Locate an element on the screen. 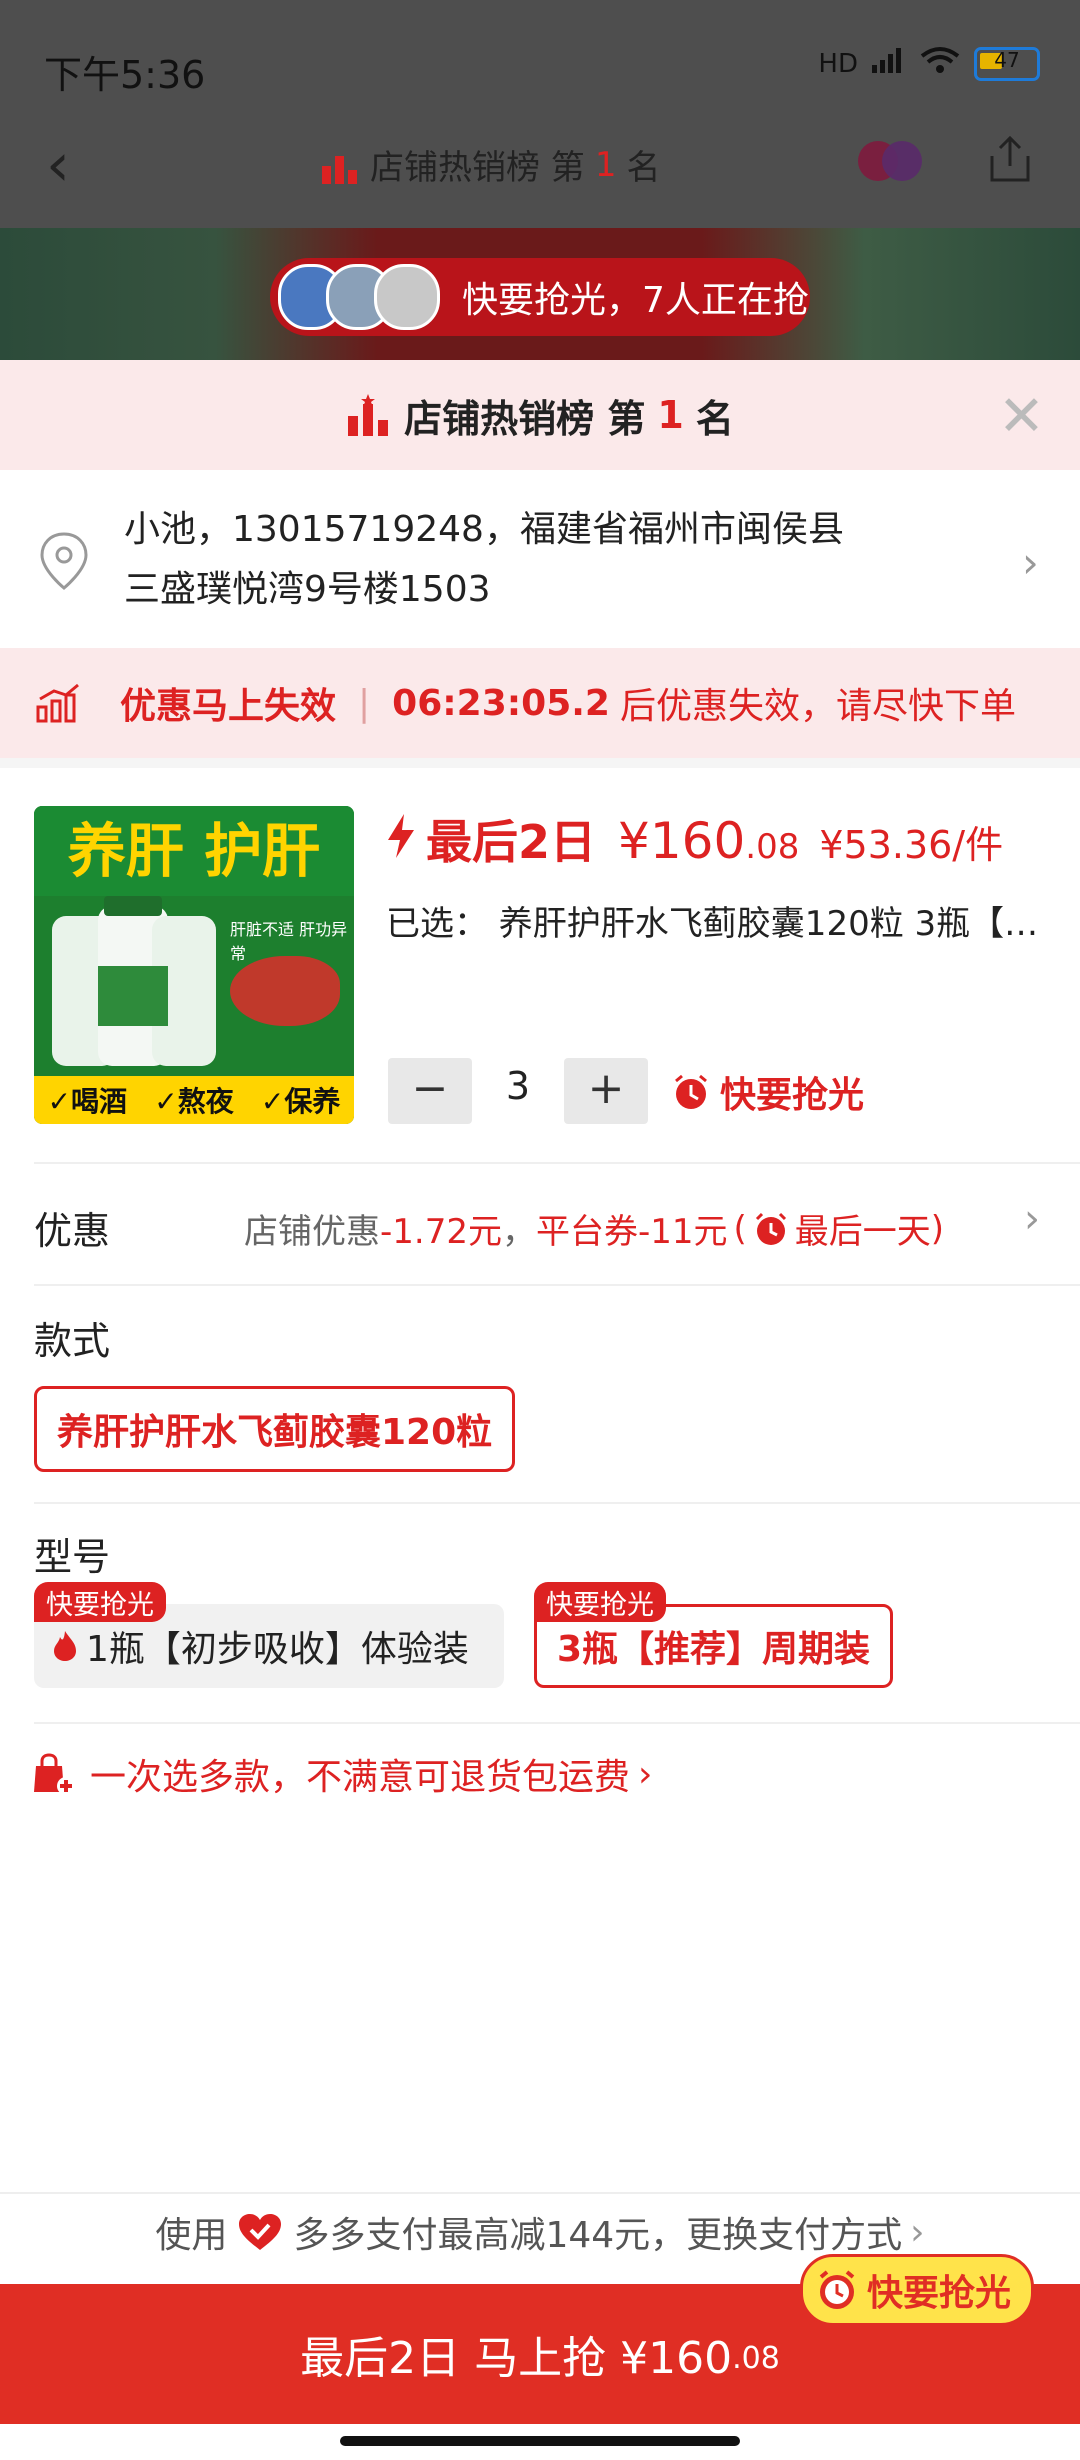  rank-banner-number: 1 is located at coordinates (670, 415).